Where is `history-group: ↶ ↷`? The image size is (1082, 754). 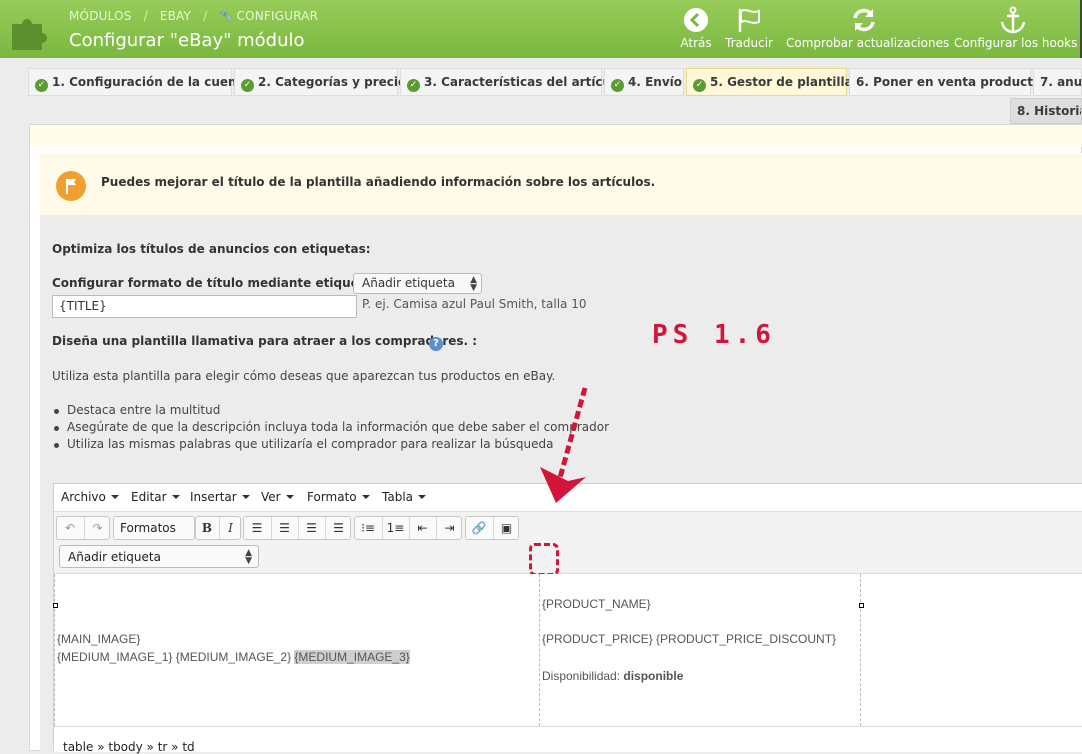 history-group: ↶ ↷ is located at coordinates (83, 528).